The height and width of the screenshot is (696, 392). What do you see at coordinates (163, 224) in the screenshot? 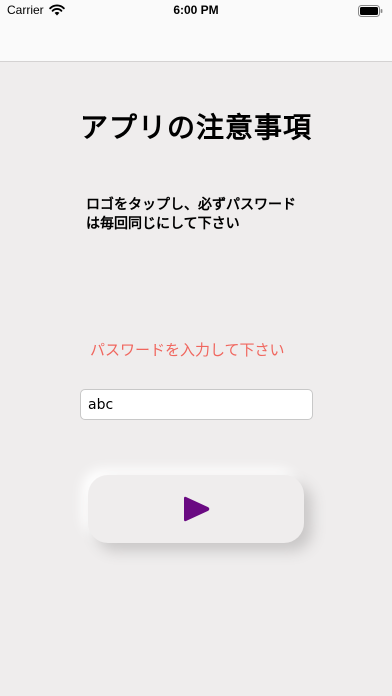
I see `notice-line-2: は毎回同じにして下さい` at bounding box center [163, 224].